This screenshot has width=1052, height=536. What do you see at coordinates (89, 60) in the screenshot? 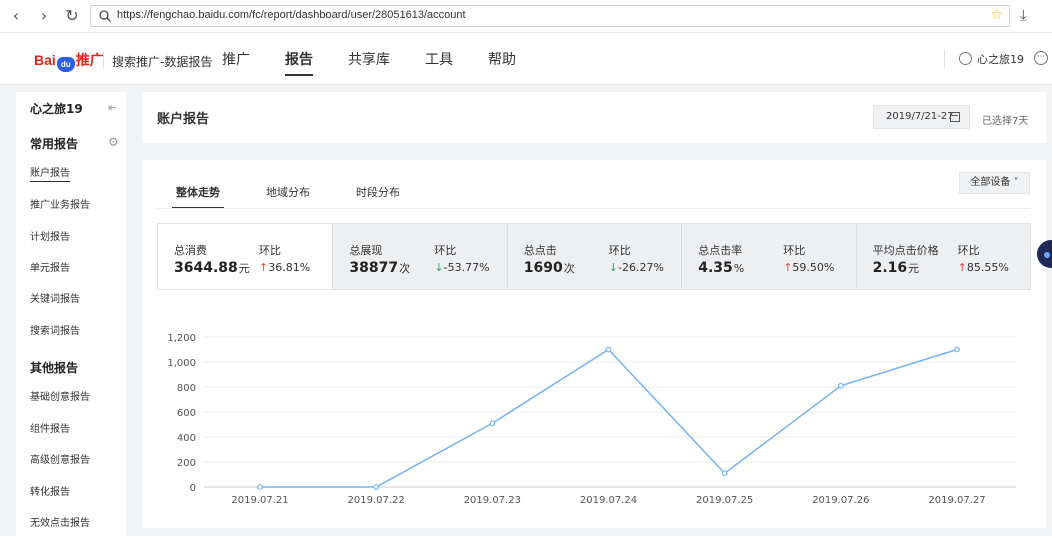
I see `logo-text-right: 推广` at bounding box center [89, 60].